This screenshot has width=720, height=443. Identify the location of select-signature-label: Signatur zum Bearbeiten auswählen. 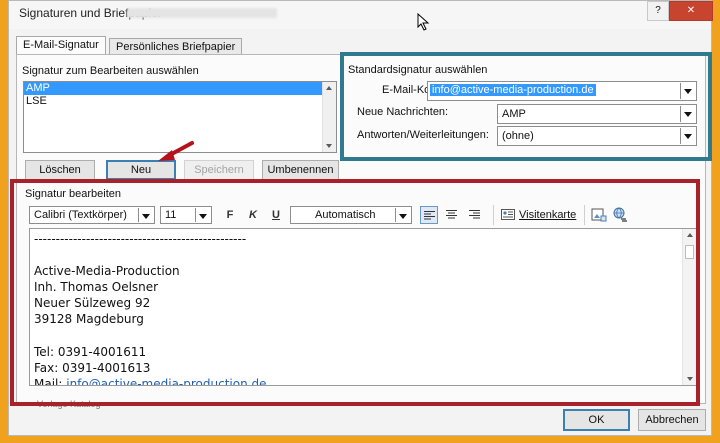
(110, 71).